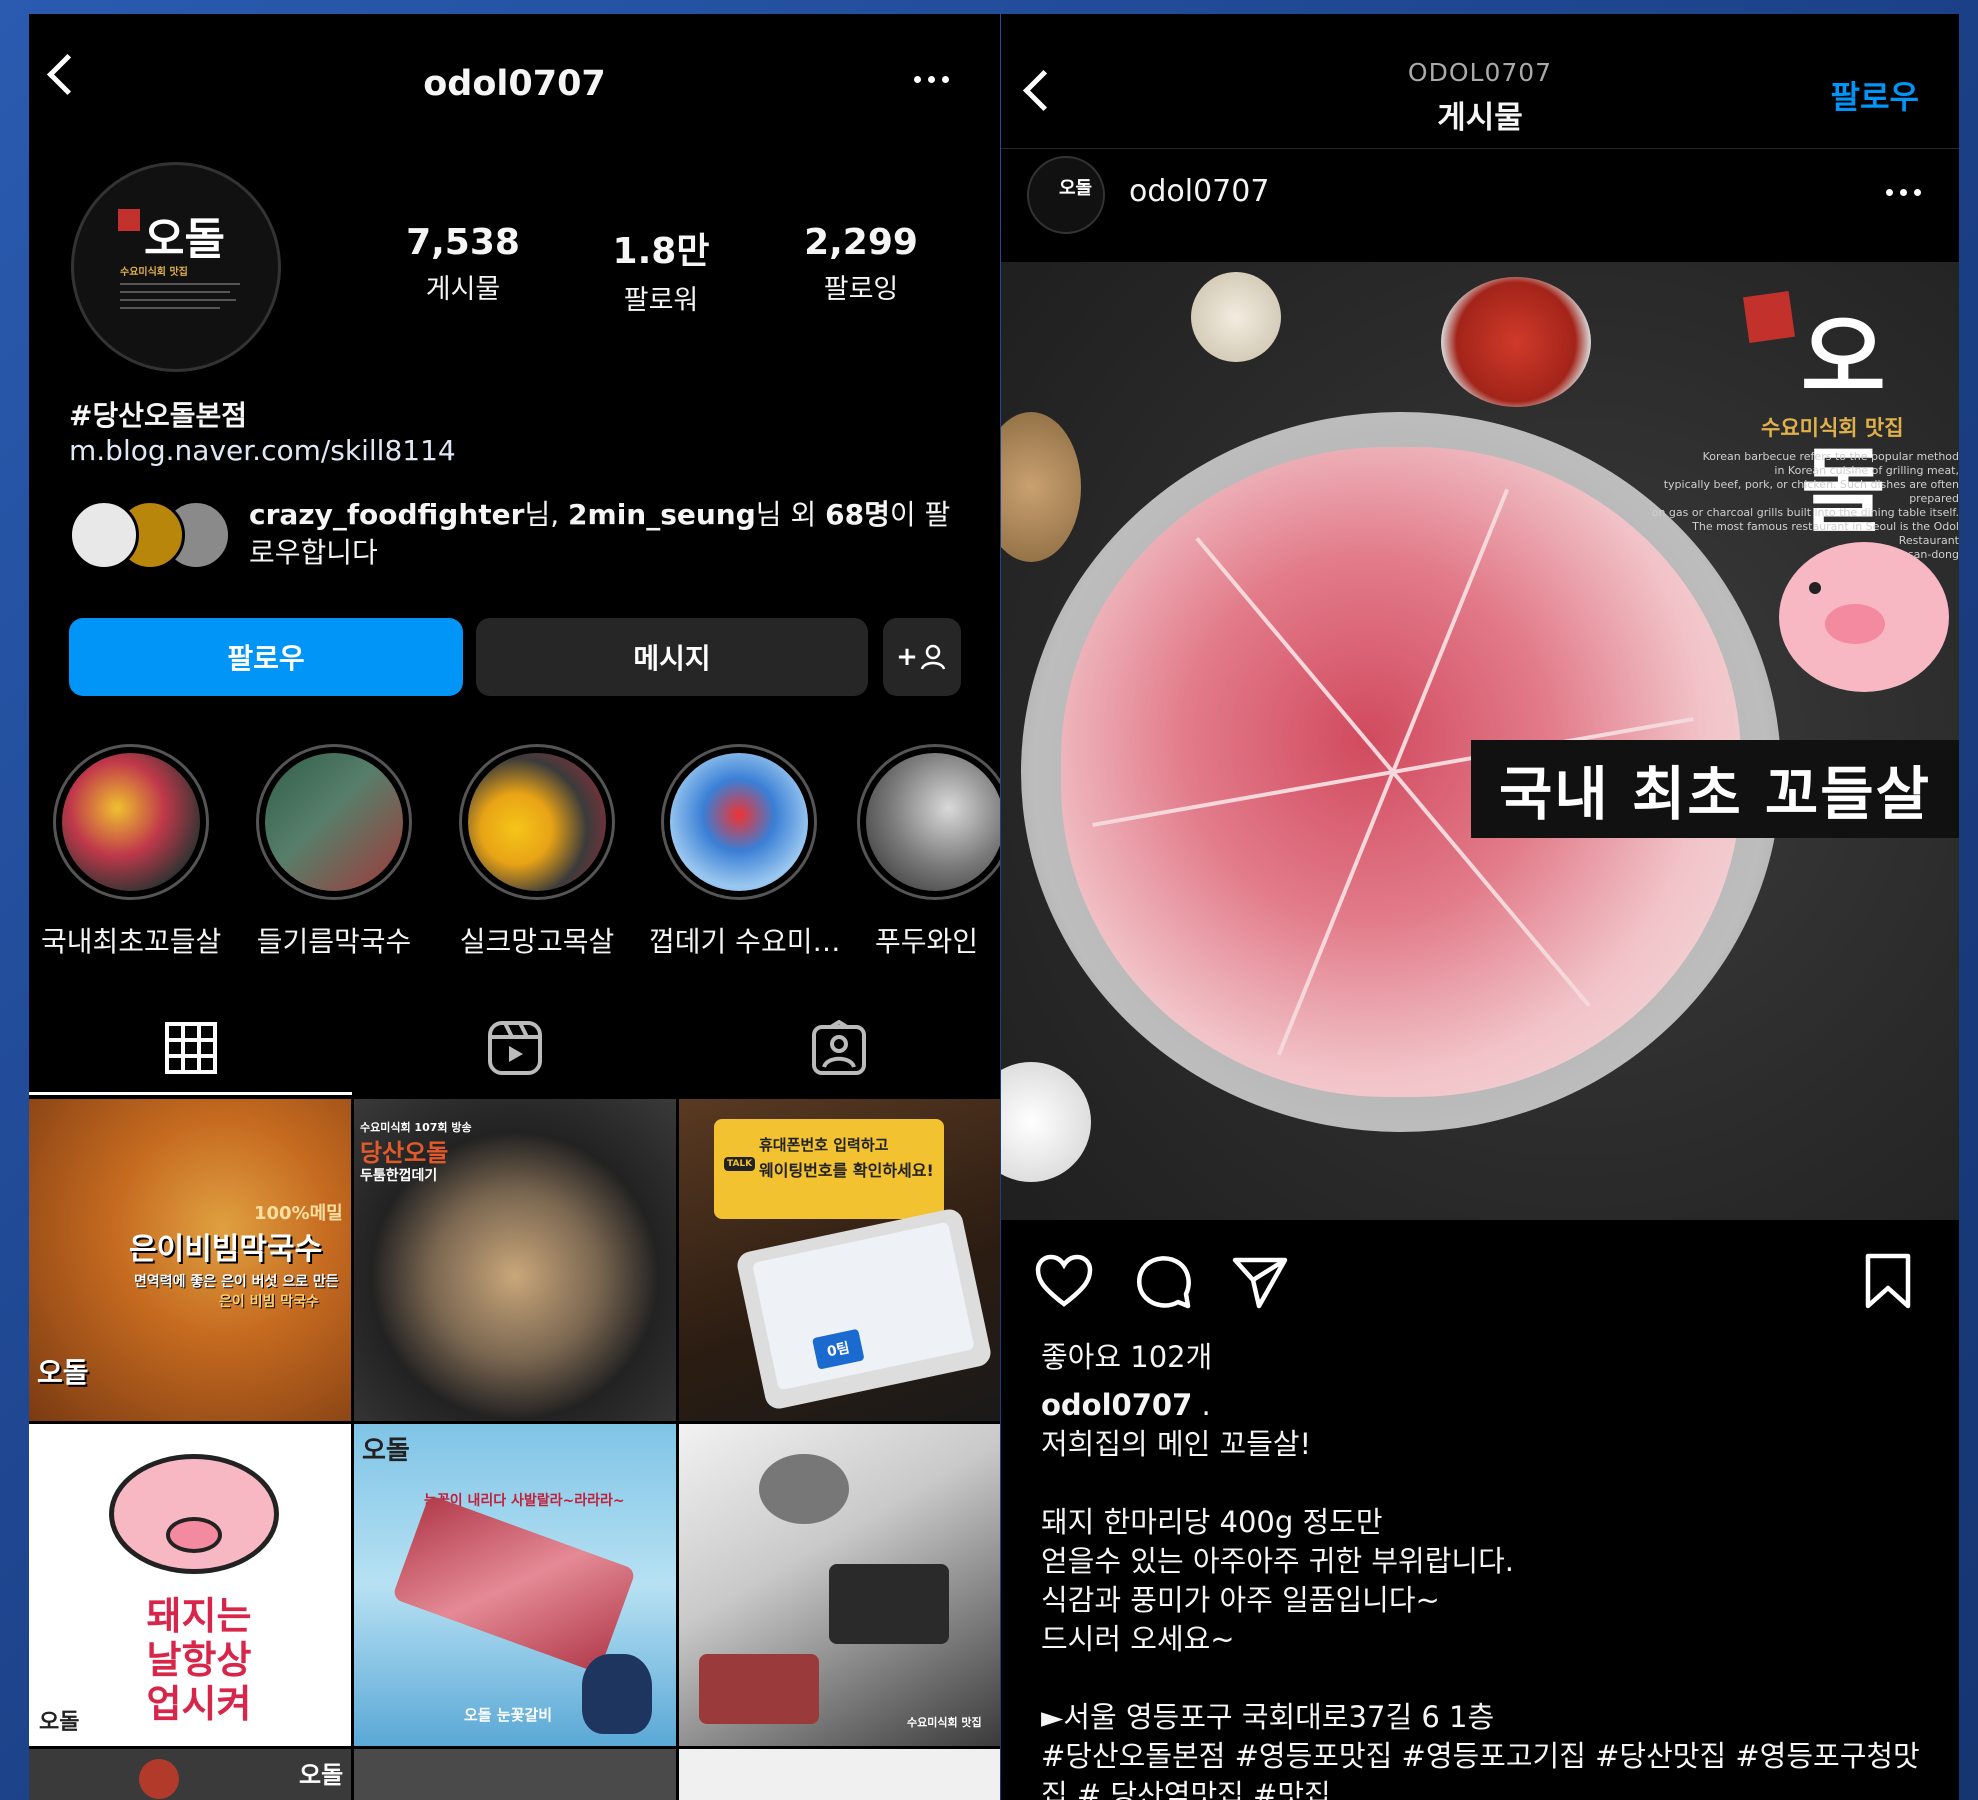  Describe the element at coordinates (1116, 1405) in the screenshot. I see `caption-username: odol0707` at that location.